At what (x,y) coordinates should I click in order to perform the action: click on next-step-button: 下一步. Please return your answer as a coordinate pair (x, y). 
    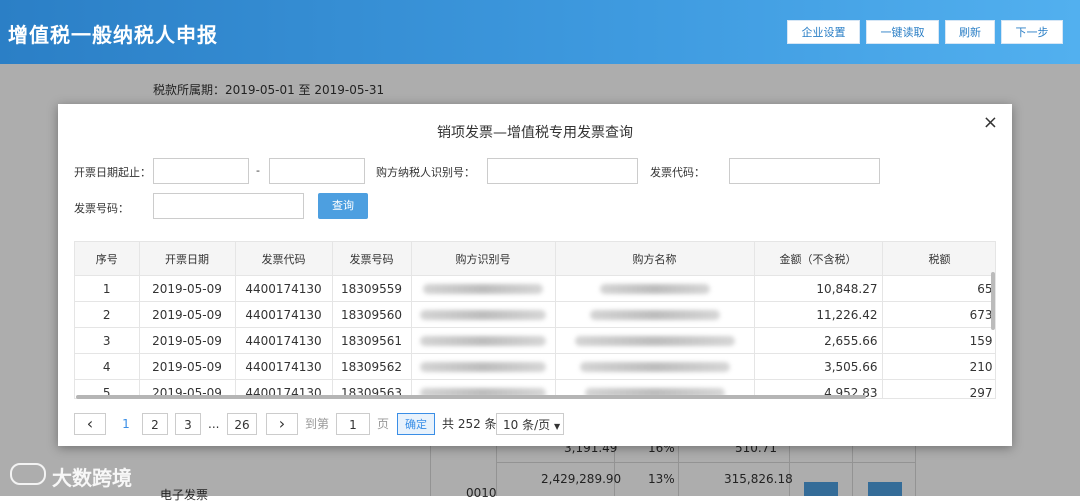
    Looking at the image, I should click on (1032, 32).